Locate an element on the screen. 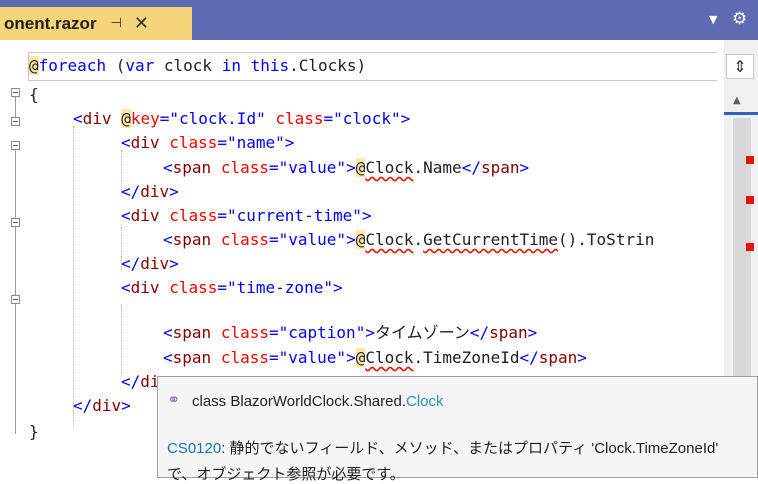 The image size is (758, 484). collapse-div-clock-icon is located at coordinates (15, 121).